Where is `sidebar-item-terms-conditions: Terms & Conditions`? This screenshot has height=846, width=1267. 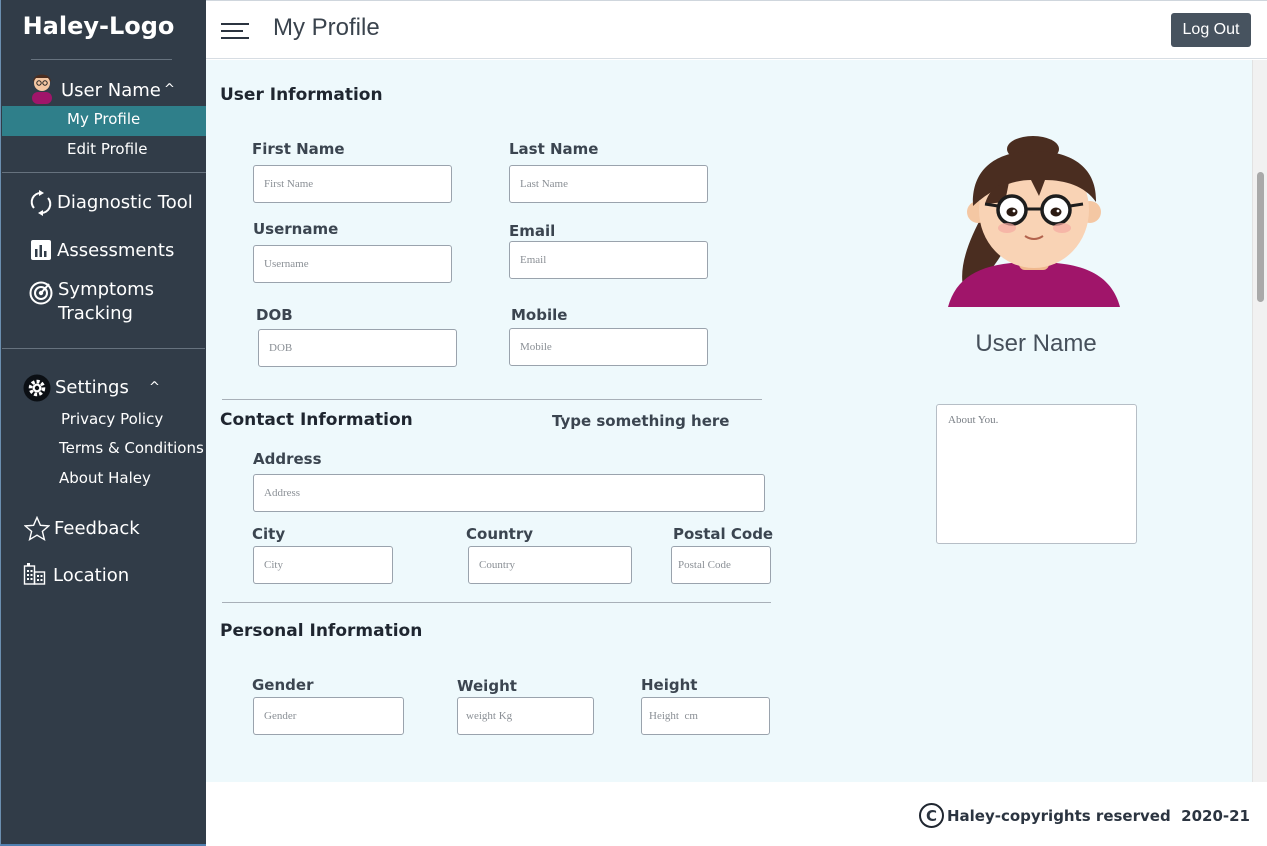
sidebar-item-terms-conditions: Terms & Conditions is located at coordinates (131, 448).